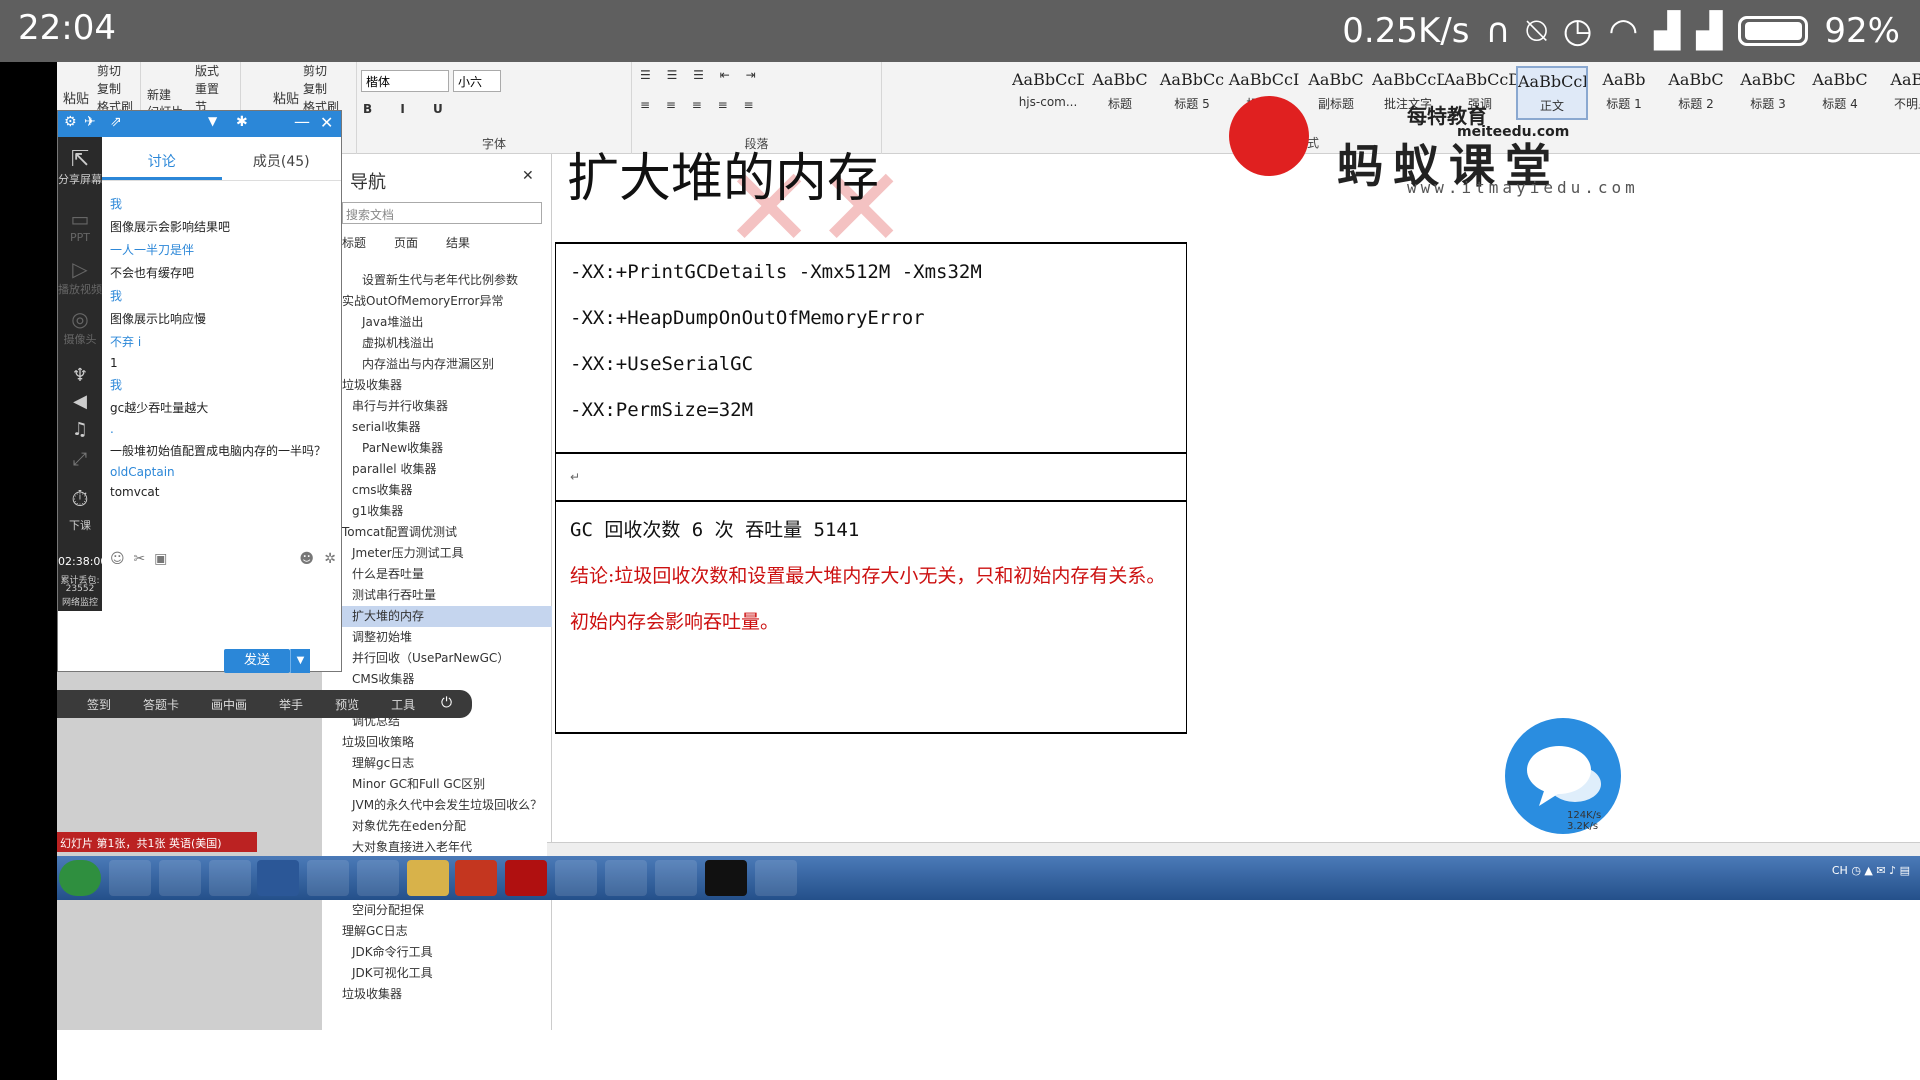 This screenshot has width=1920, height=1080. I want to click on doc-horizontal-scrollbar, so click(1233, 849).